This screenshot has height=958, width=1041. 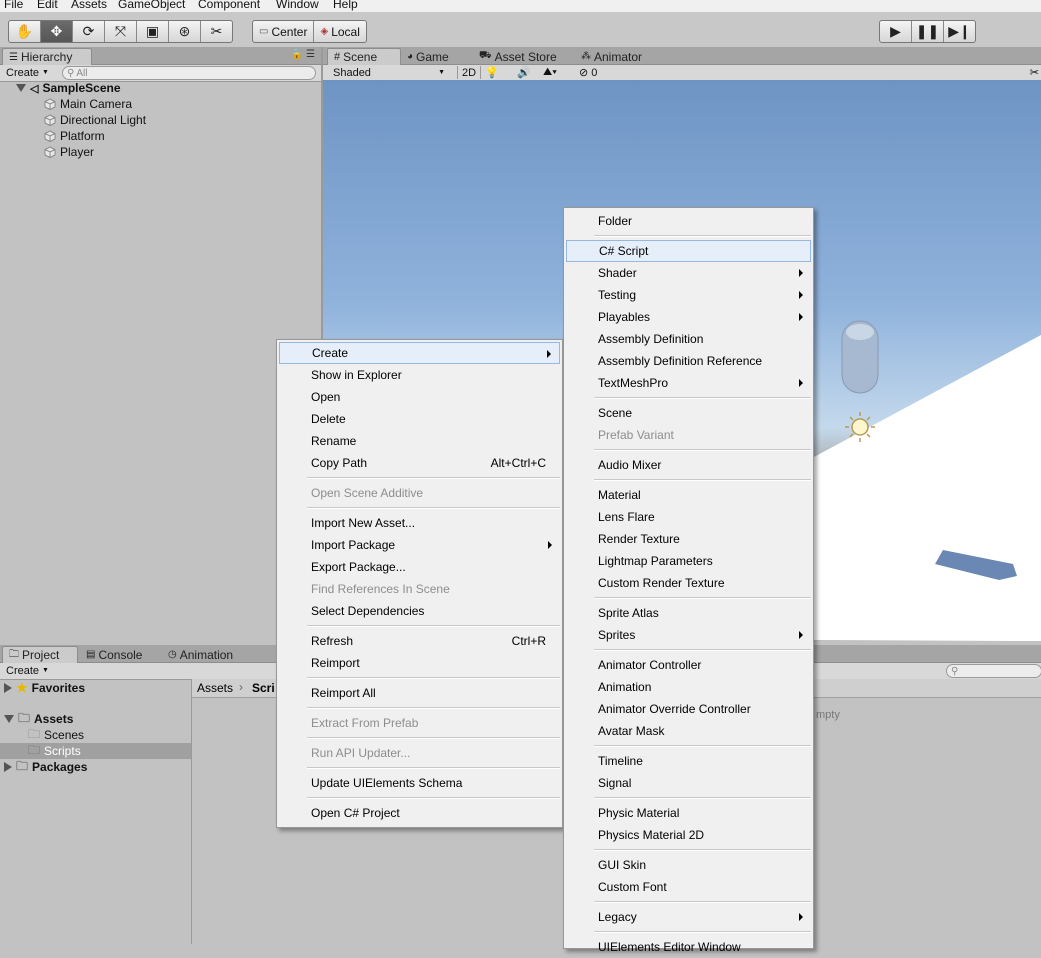 What do you see at coordinates (611, 56) in the screenshot?
I see `tab-animator: ⁂ Animator` at bounding box center [611, 56].